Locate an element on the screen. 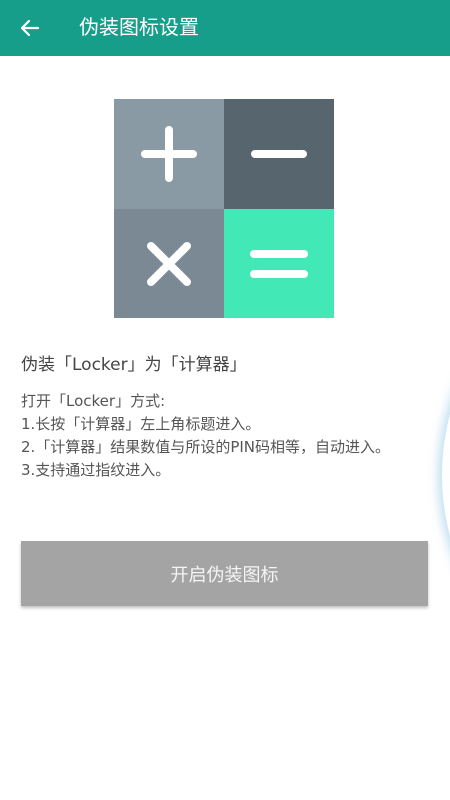  plus-icon is located at coordinates (169, 154).